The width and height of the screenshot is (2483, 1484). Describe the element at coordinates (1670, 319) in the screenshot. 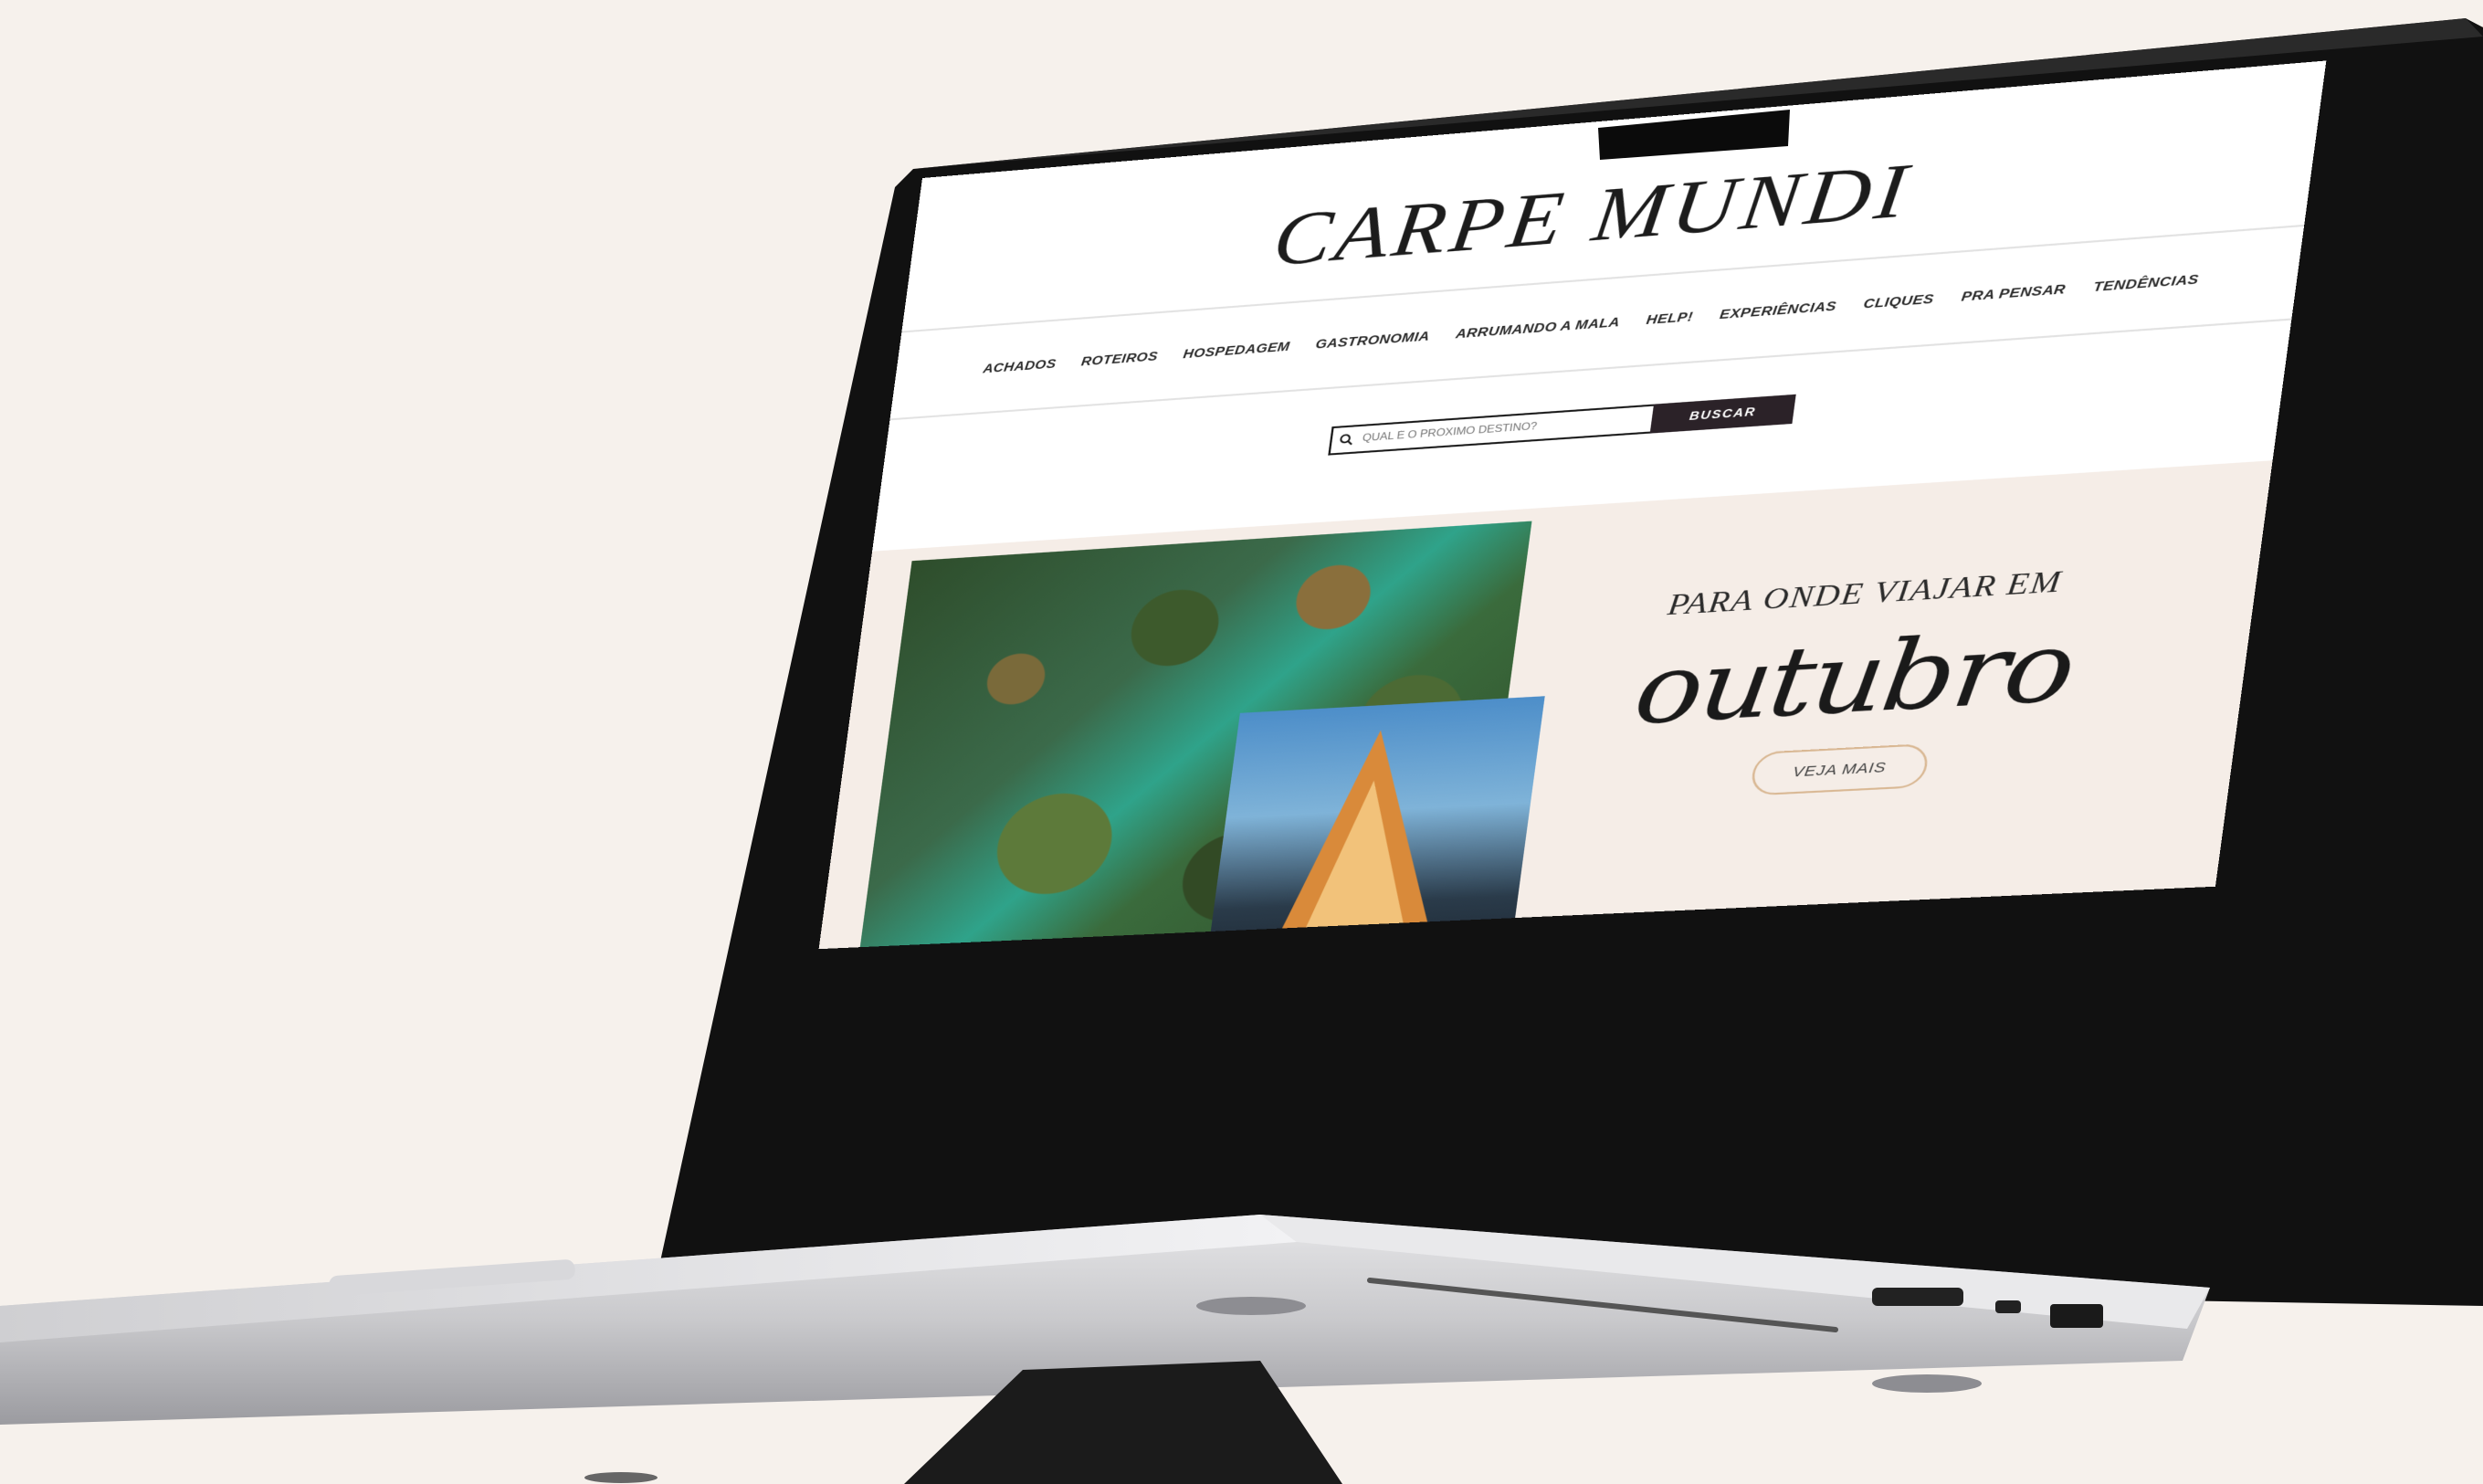

I see `nav-item-help: HELP!` at that location.